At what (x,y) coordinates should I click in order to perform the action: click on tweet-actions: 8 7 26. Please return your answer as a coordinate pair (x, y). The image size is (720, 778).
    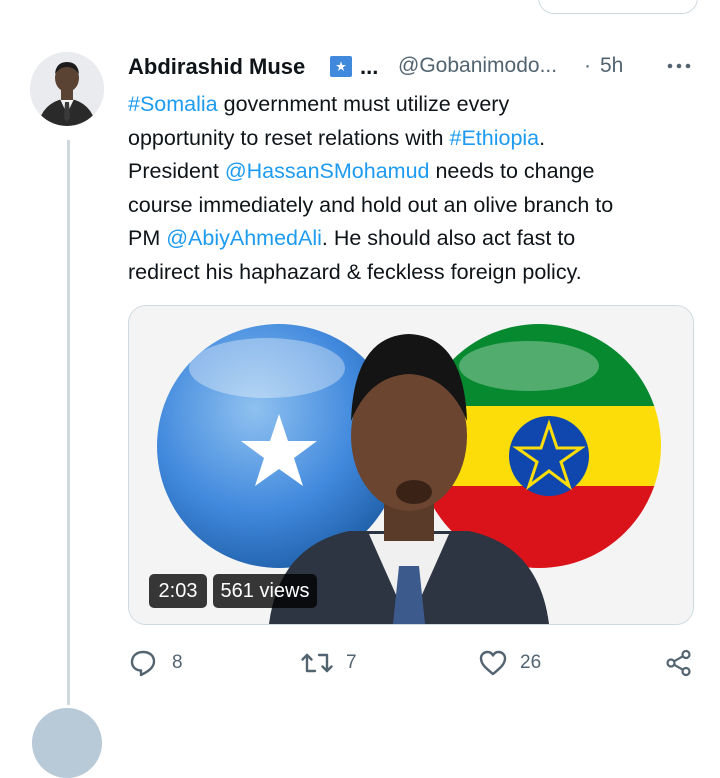
    Looking at the image, I should click on (413, 663).